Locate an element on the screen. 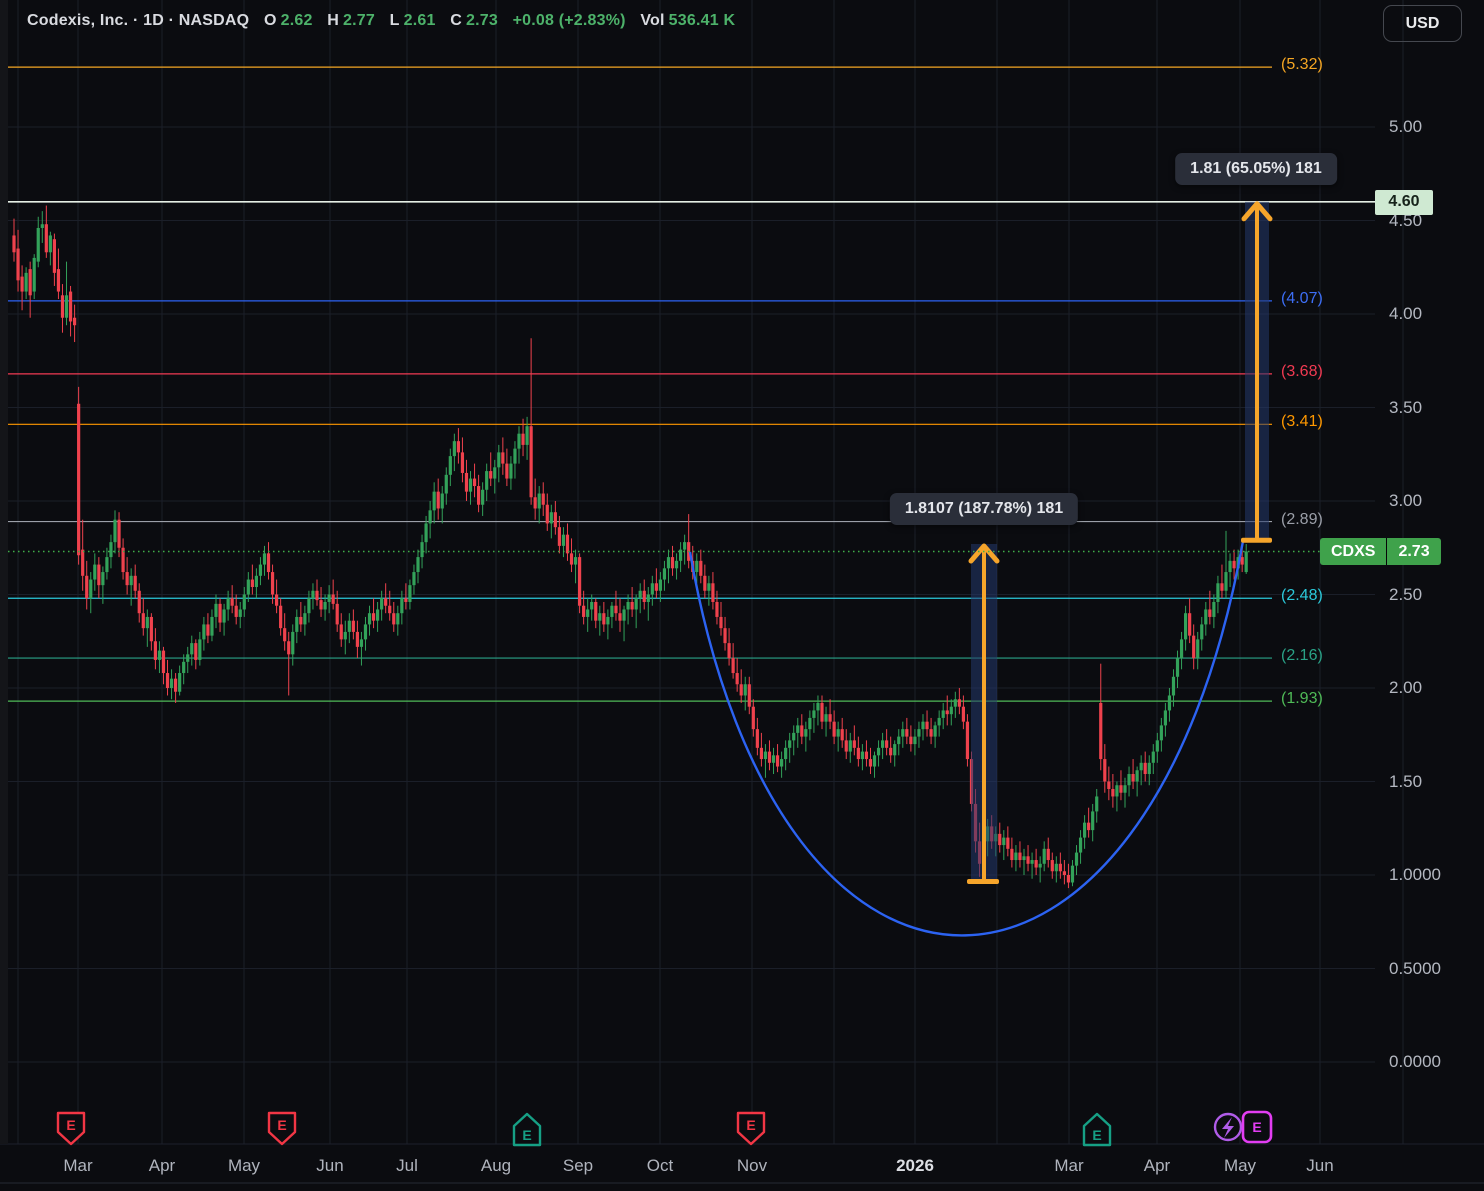  earnings-upcoming-box-icon: E is located at coordinates (1257, 1127).